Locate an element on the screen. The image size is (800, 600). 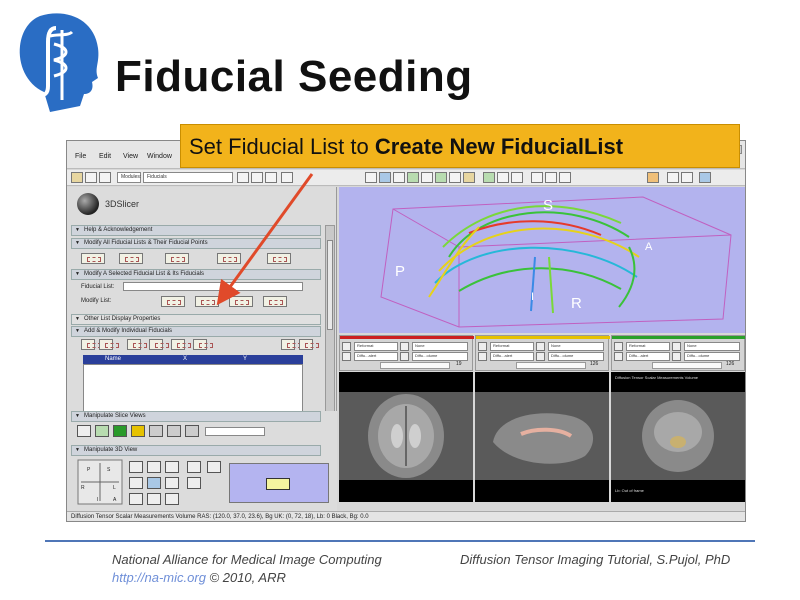
up-fiducial-button is located at coordinates (159, 344).